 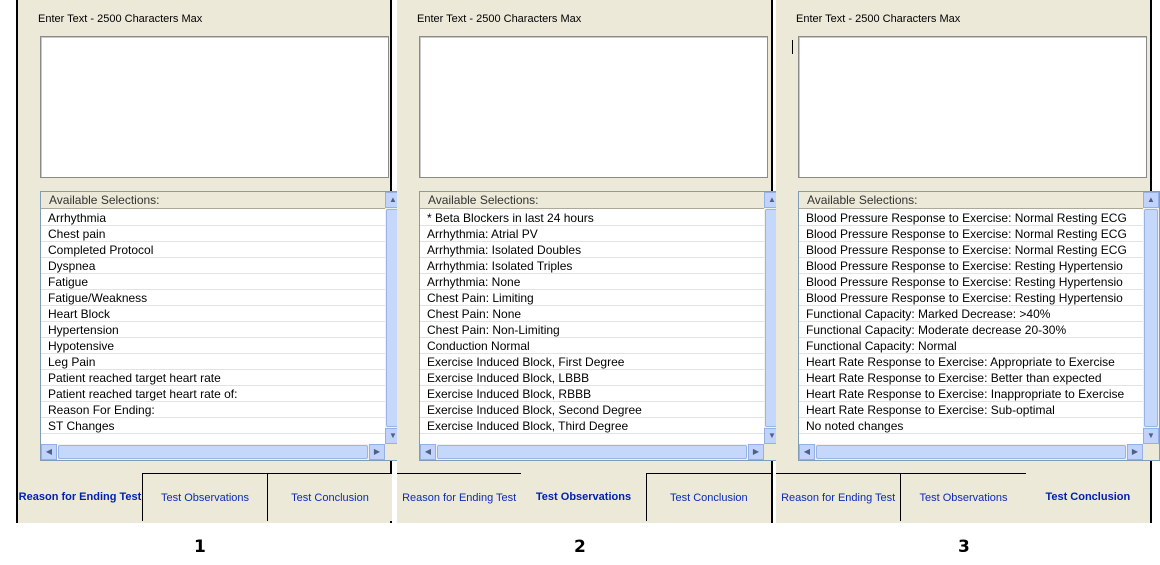 What do you see at coordinates (592, 362) in the screenshot?
I see `list-item: Exercise Induced Block, First Degree` at bounding box center [592, 362].